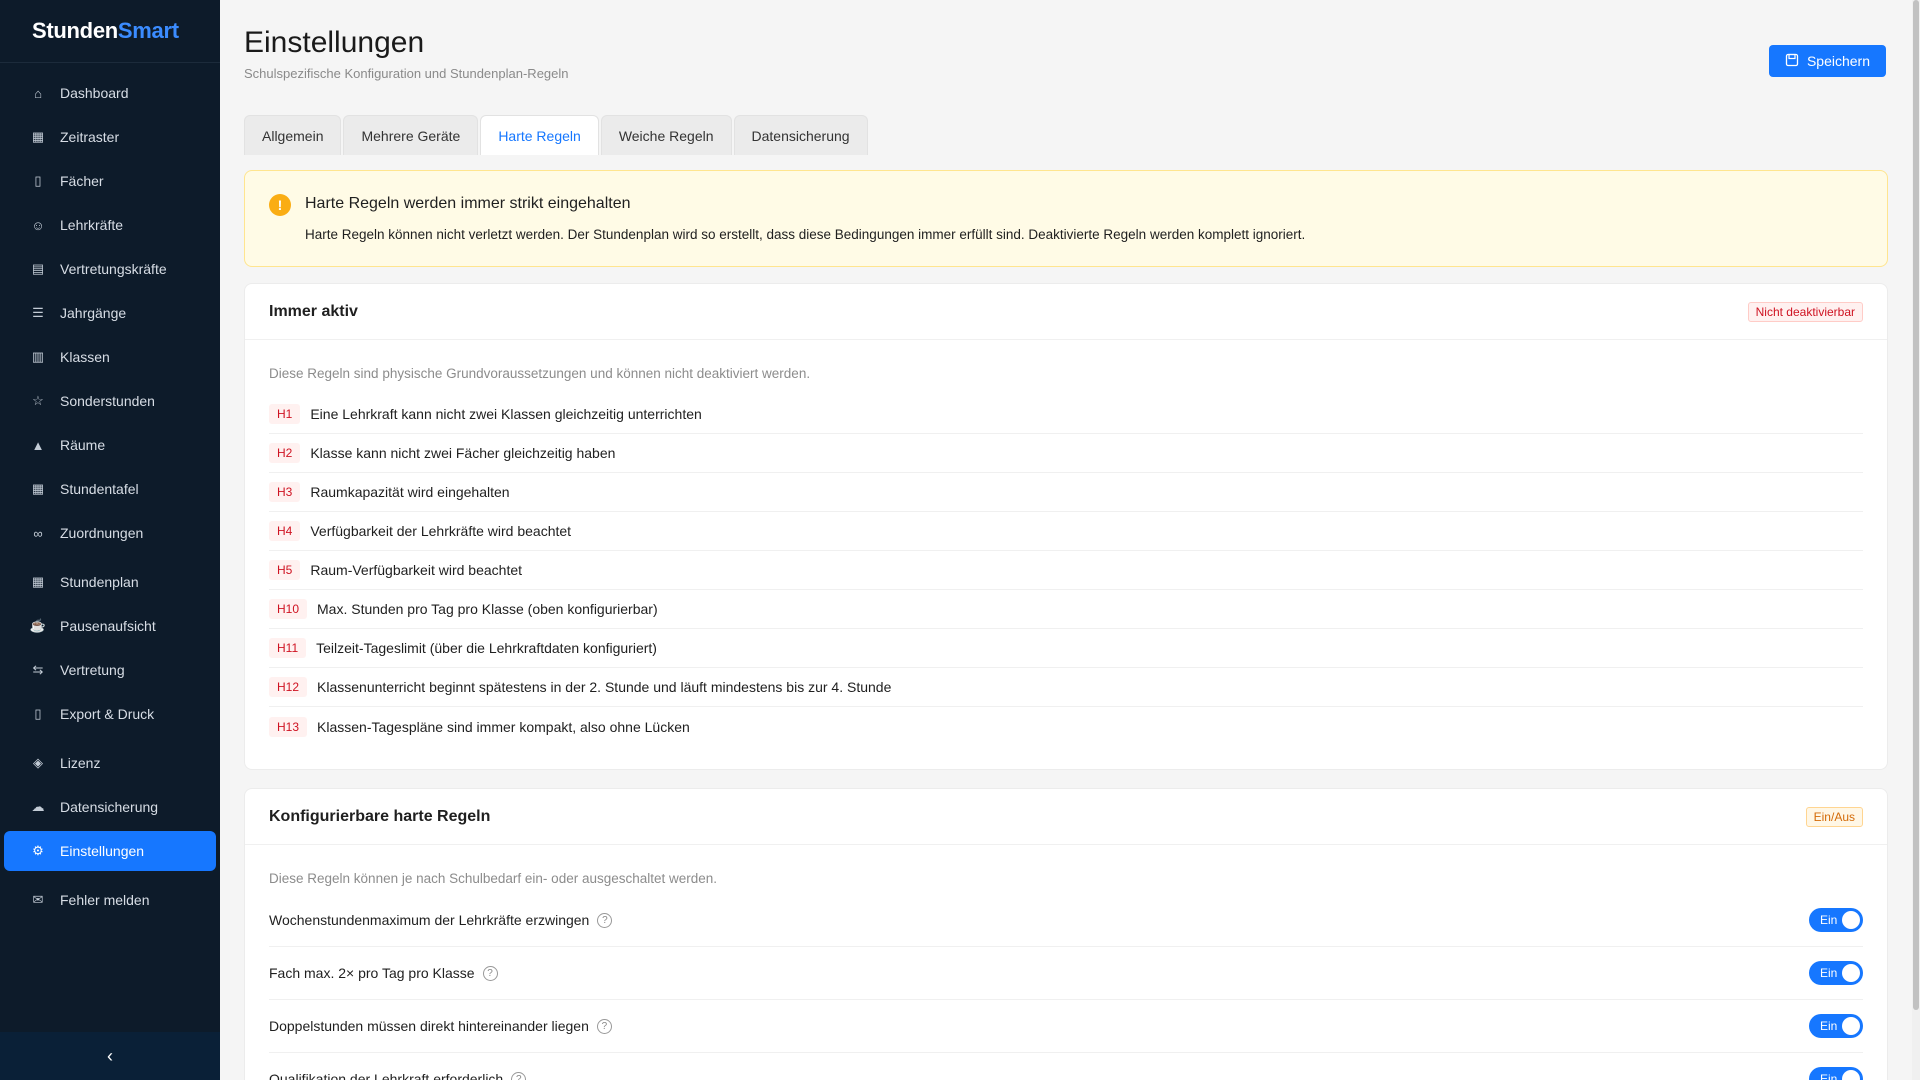  What do you see at coordinates (411, 135) in the screenshot?
I see `tab-mehrere-geraete: Mehrere Geräte` at bounding box center [411, 135].